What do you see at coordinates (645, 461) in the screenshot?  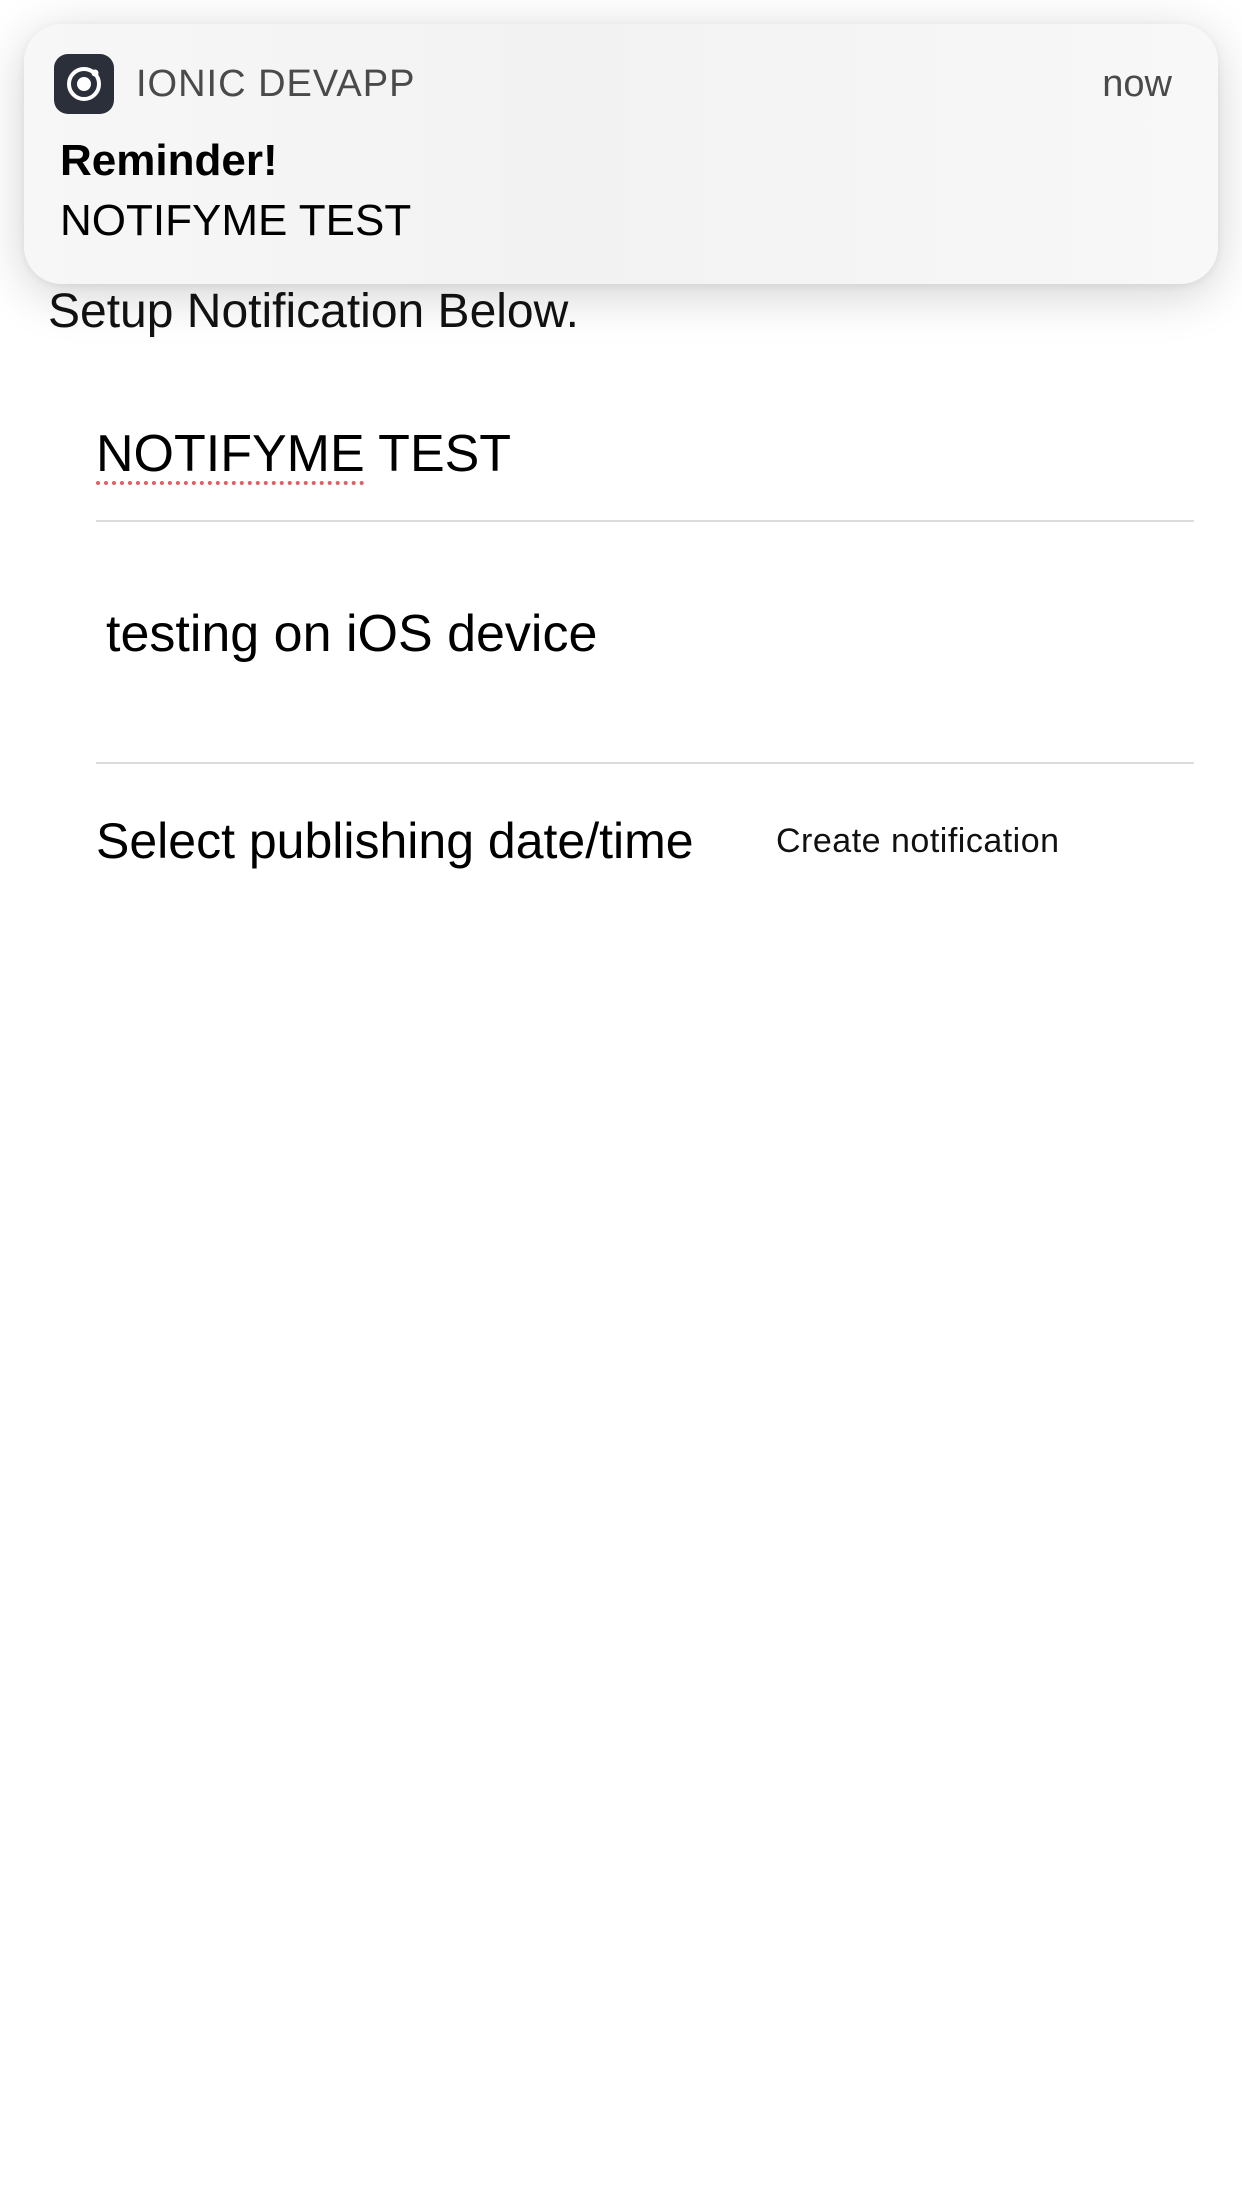 I see `title-input: NOTIFYME TEST` at bounding box center [645, 461].